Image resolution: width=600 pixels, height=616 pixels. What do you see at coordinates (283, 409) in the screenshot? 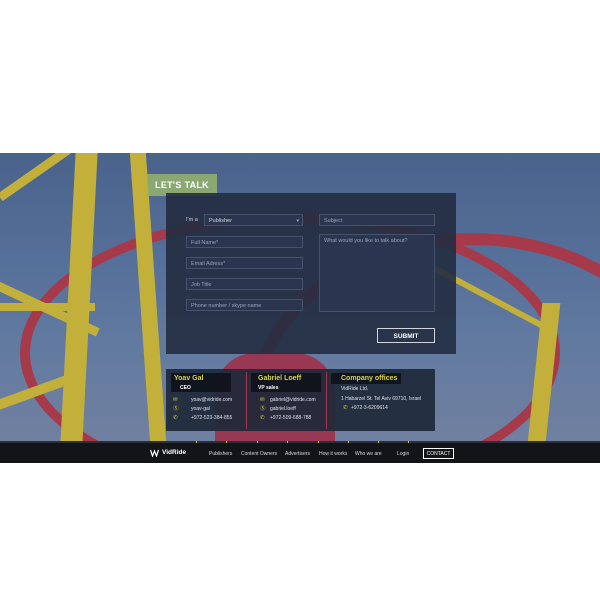
I see `contact-skype: gabriel.loeff` at bounding box center [283, 409].